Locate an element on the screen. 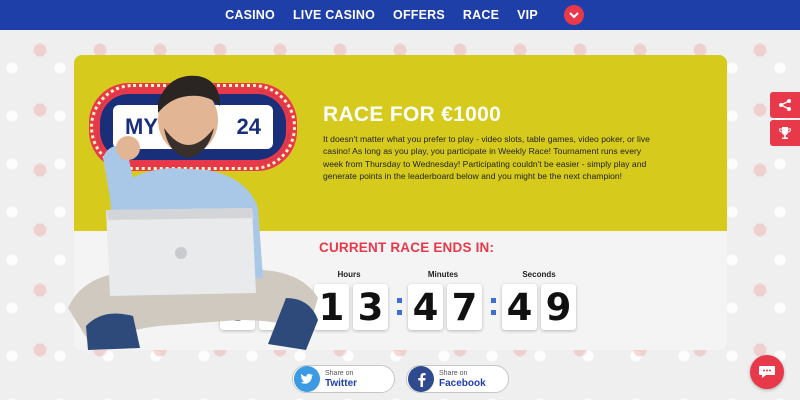  countdown-digit: 3 is located at coordinates (370, 307).